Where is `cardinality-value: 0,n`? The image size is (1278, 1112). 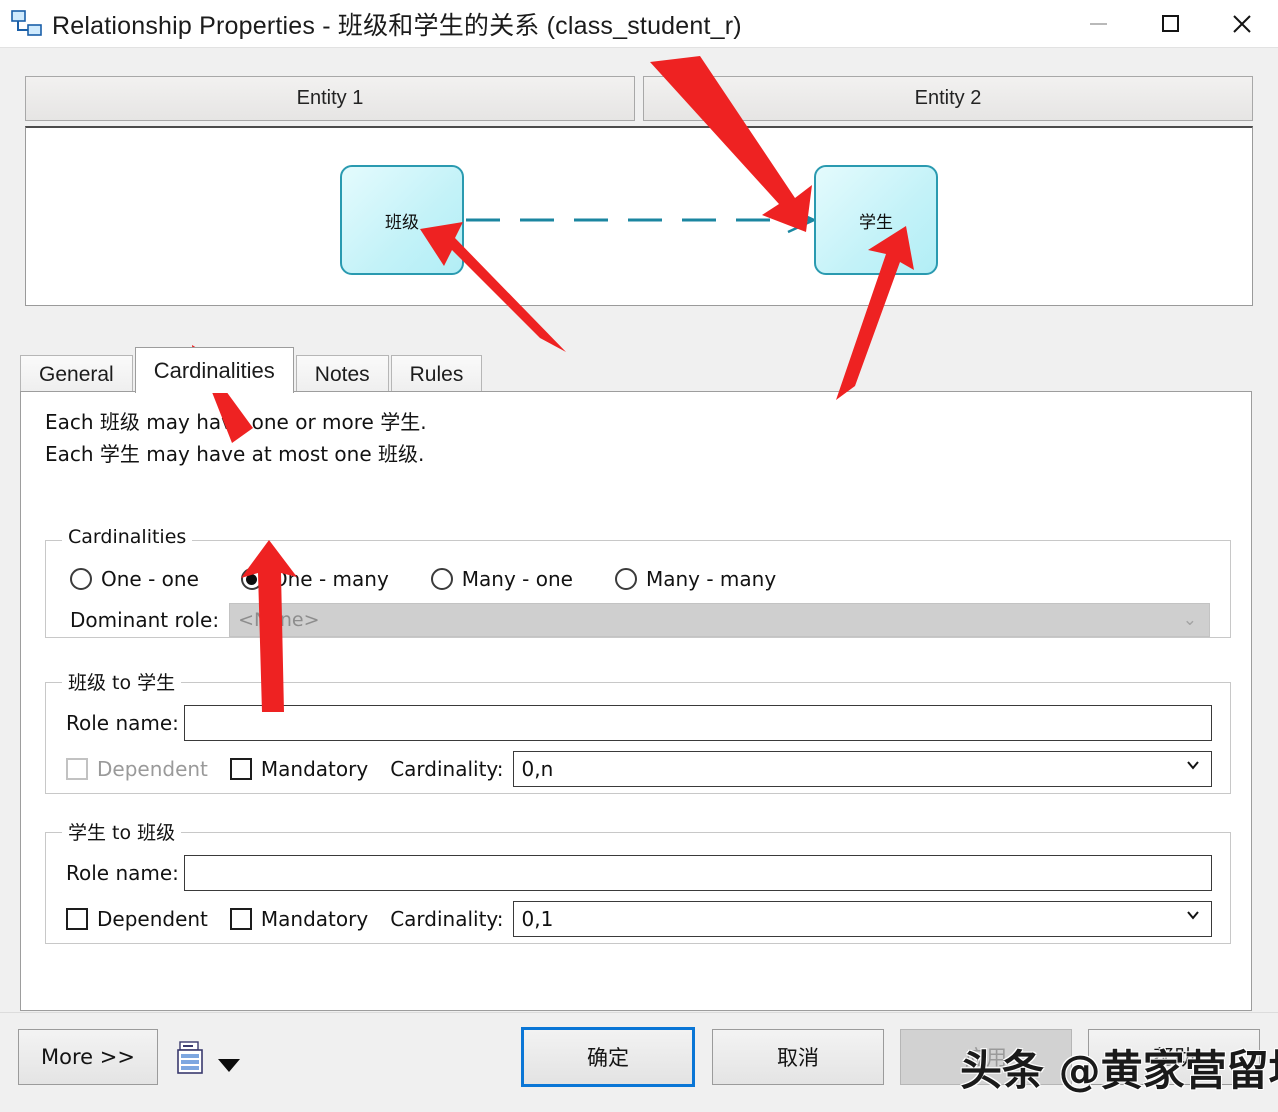 cardinality-value: 0,n is located at coordinates (537, 769).